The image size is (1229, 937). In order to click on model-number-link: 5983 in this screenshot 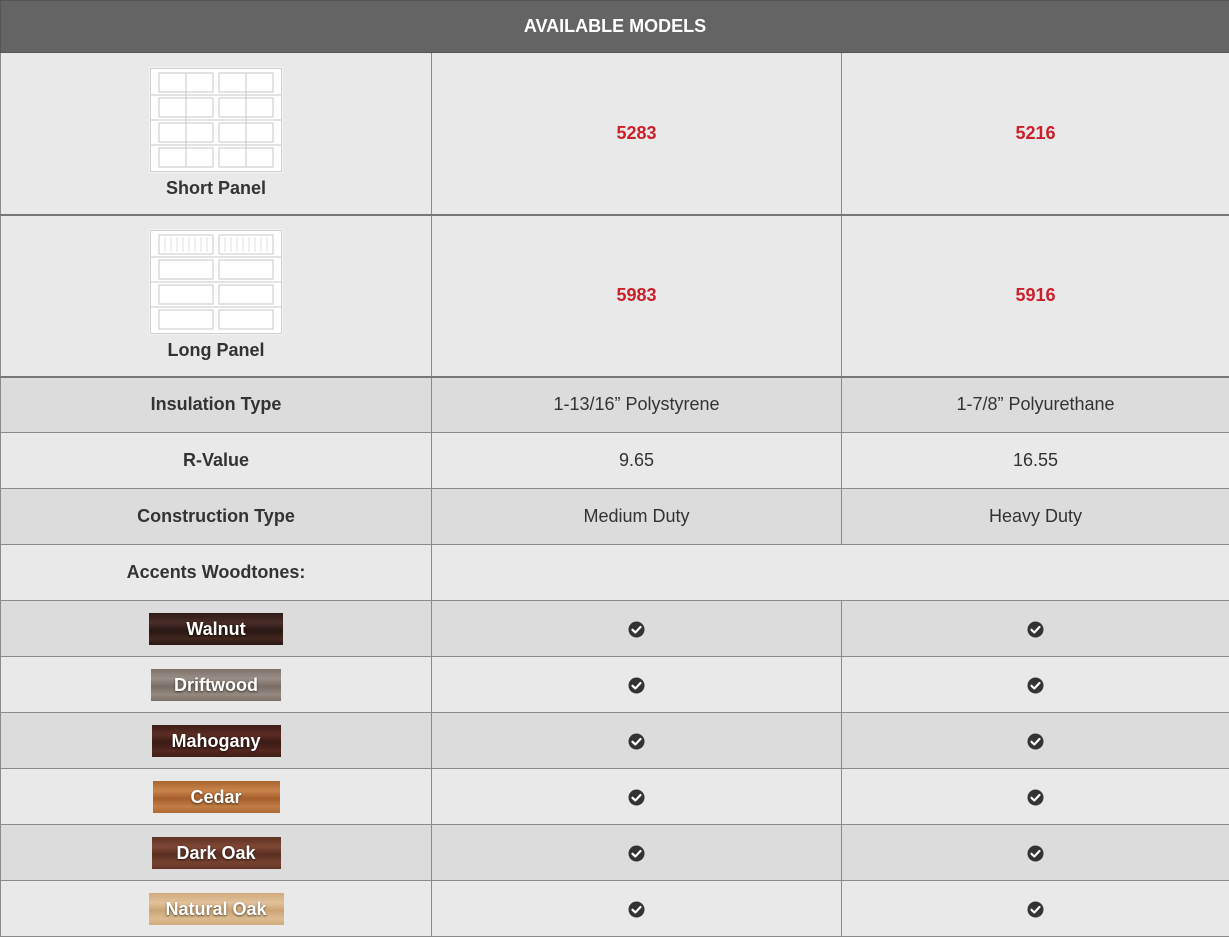, I will do `click(636, 295)`.